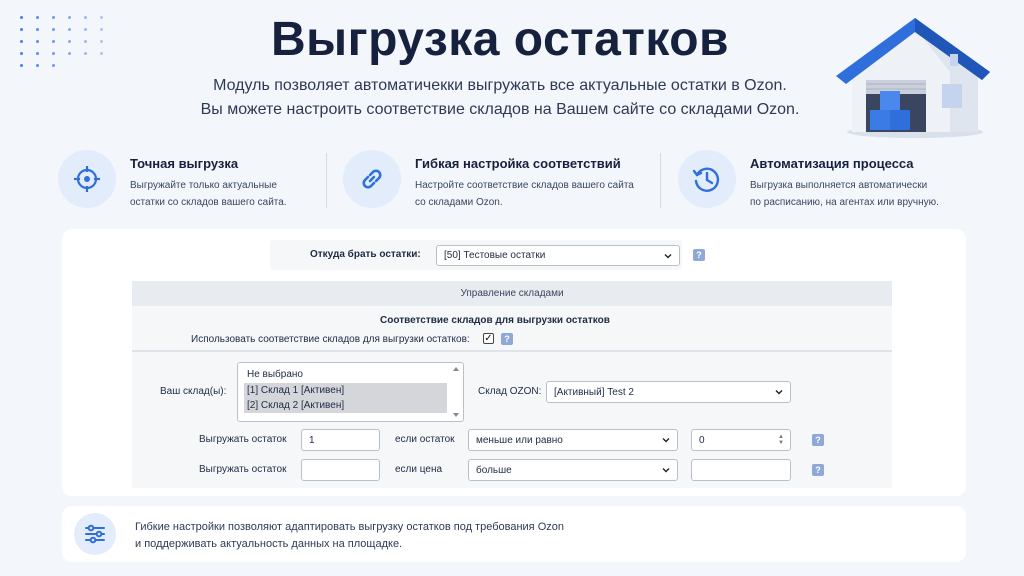 The image size is (1024, 576). I want to click on number-stepper: ▲ ▼, so click(781, 440).